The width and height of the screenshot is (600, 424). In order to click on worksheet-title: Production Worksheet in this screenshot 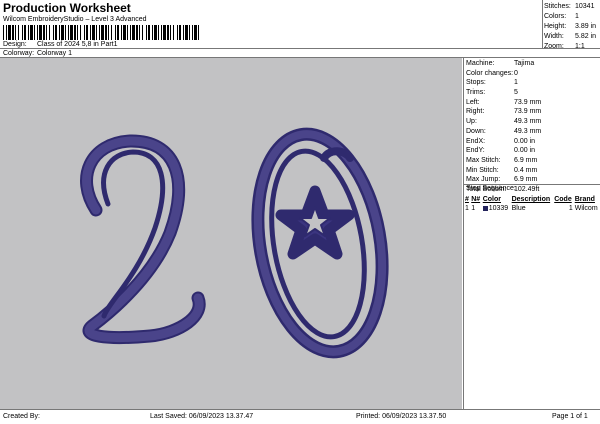, I will do `click(67, 8)`.